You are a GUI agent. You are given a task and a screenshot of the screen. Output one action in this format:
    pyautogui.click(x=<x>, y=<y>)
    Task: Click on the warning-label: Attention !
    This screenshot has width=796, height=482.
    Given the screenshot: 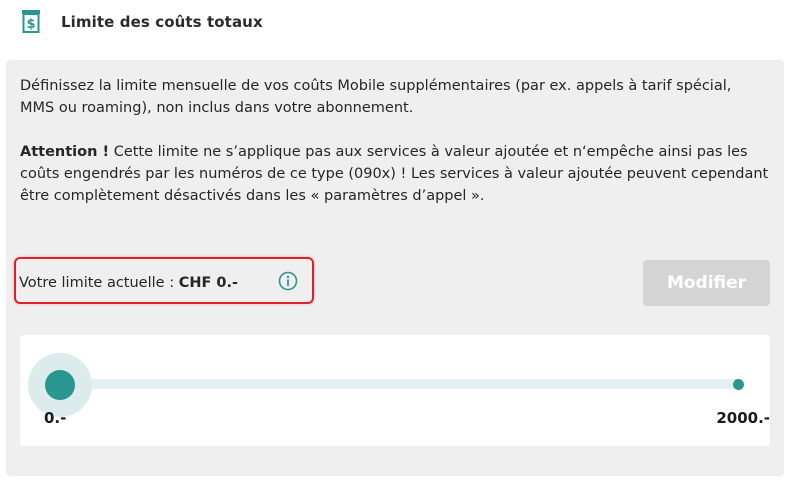 What is the action you would take?
    pyautogui.click(x=65, y=152)
    